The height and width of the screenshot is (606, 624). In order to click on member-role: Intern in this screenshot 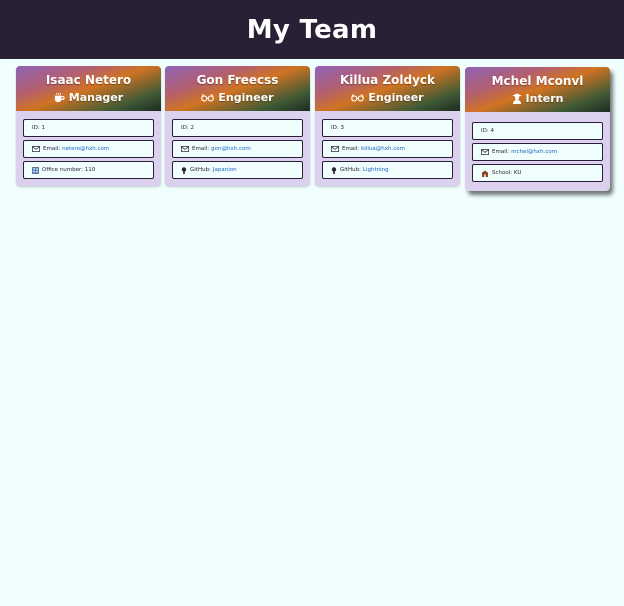, I will do `click(538, 98)`.